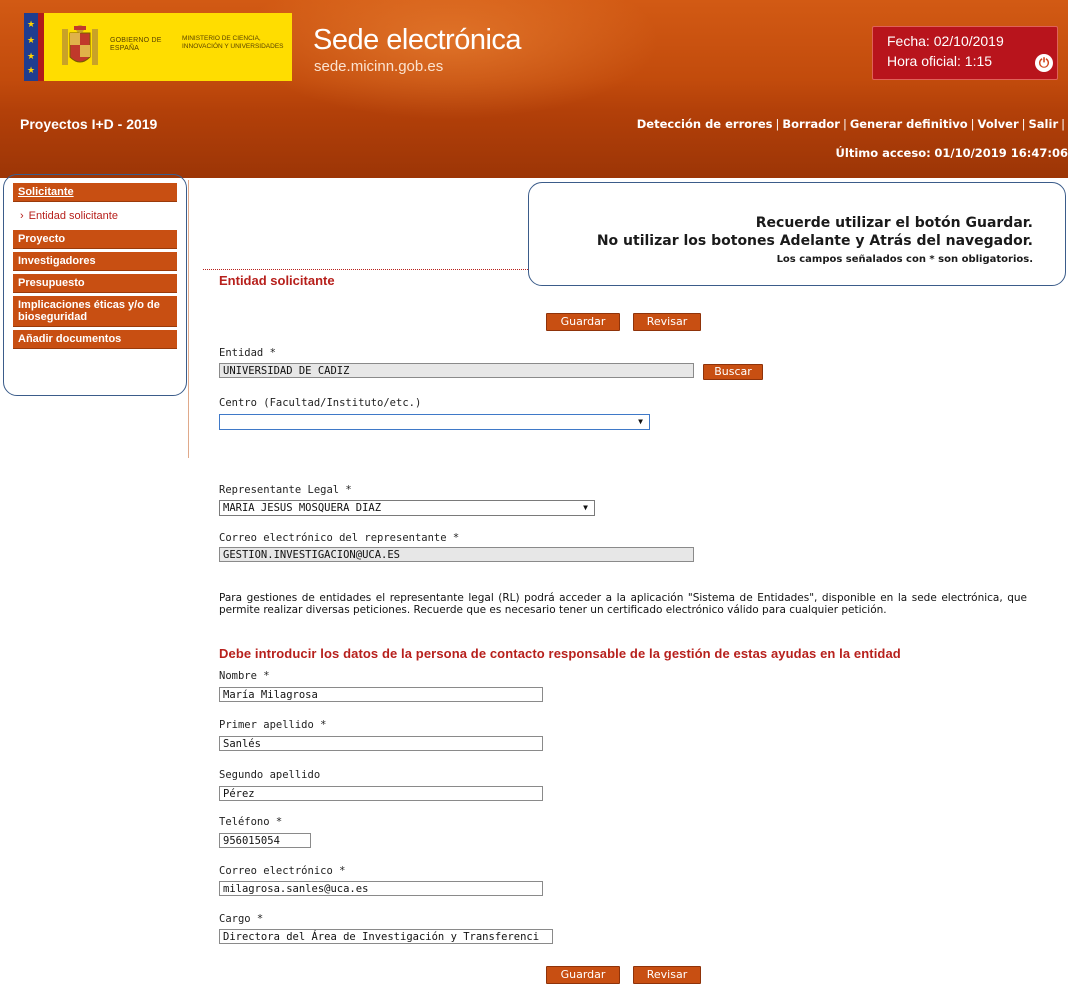 This screenshot has width=1068, height=984. What do you see at coordinates (456, 554) in the screenshot?
I see `correo-representante-field: GESTION.INVESTIGACION@UCA.ES` at bounding box center [456, 554].